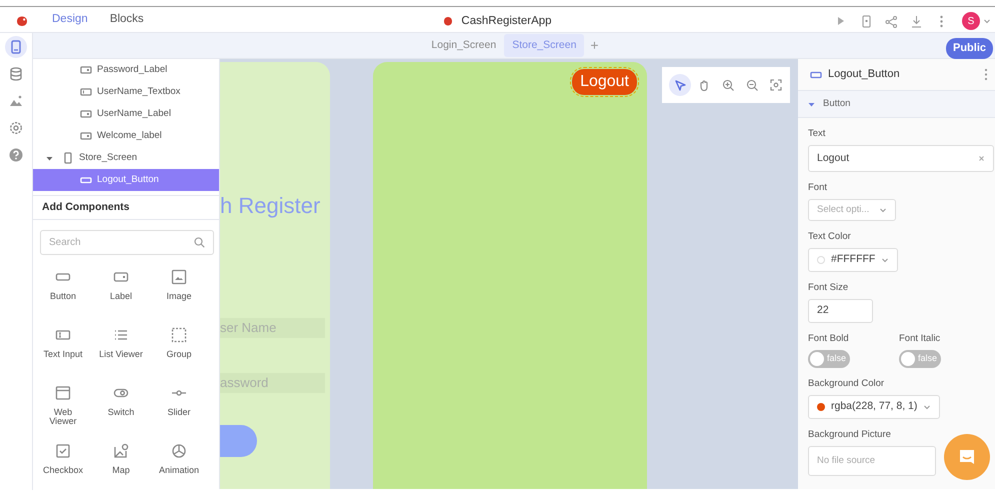 This screenshot has height=491, width=995. What do you see at coordinates (920, 339) in the screenshot?
I see `field-label: Font Italic` at bounding box center [920, 339].